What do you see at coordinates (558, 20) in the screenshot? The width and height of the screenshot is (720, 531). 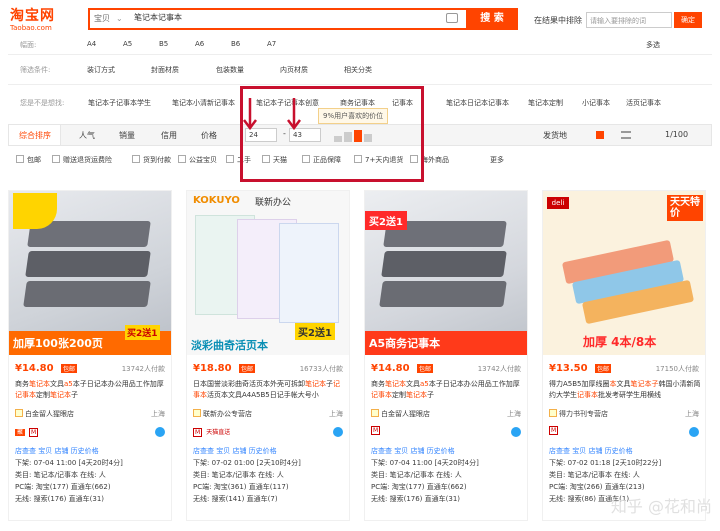 I see `exclude-label: 在结果中排除` at bounding box center [558, 20].